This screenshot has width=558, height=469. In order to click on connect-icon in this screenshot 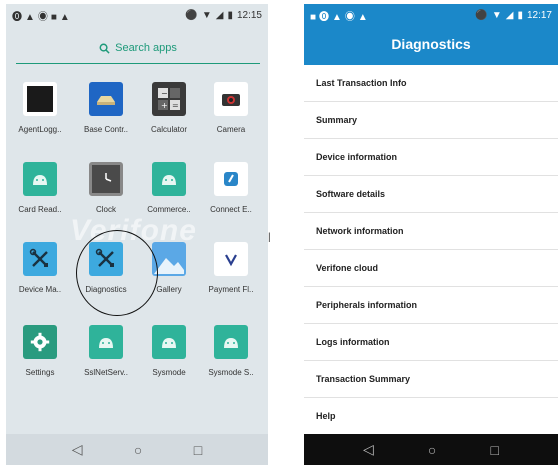, I will do `click(231, 179)`.